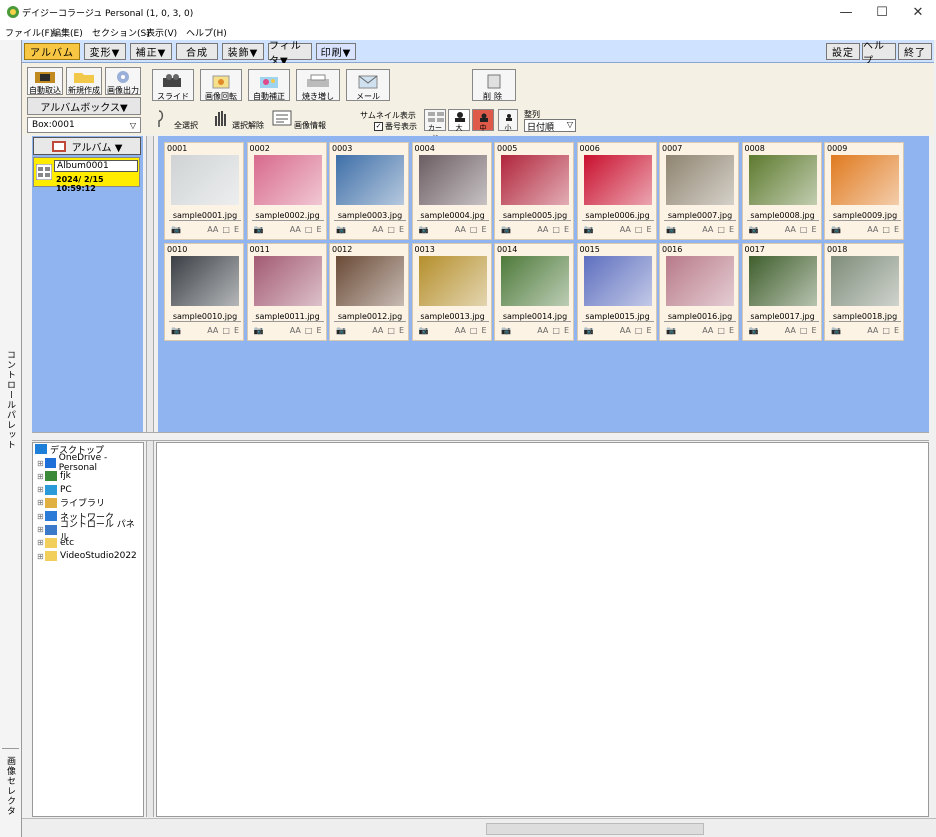 This screenshot has width=936, height=837. What do you see at coordinates (269, 85) in the screenshot?
I see `auto-correct-button: 自動補正` at bounding box center [269, 85].